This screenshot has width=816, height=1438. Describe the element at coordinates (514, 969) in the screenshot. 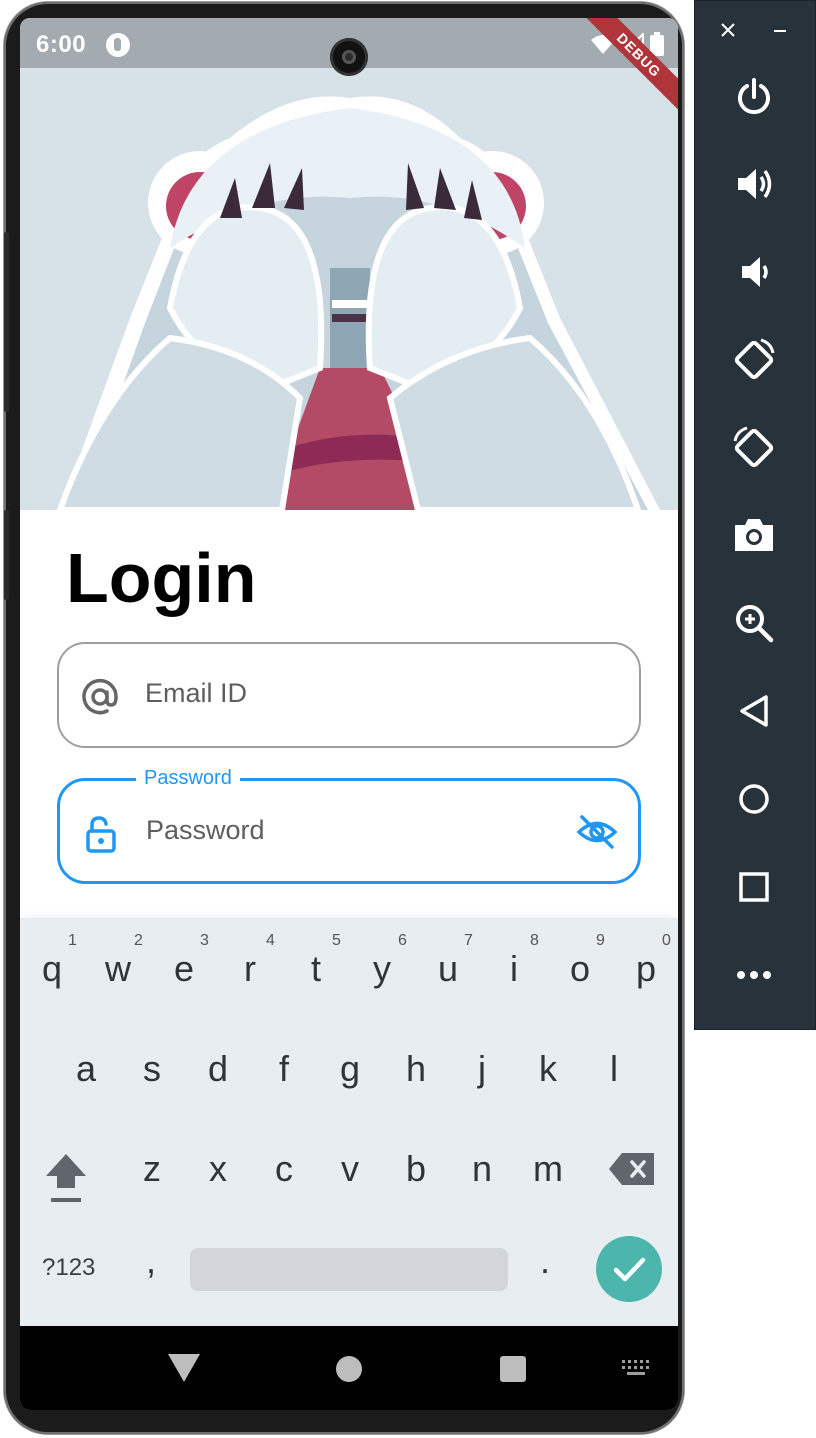

I see `key-i: i` at that location.